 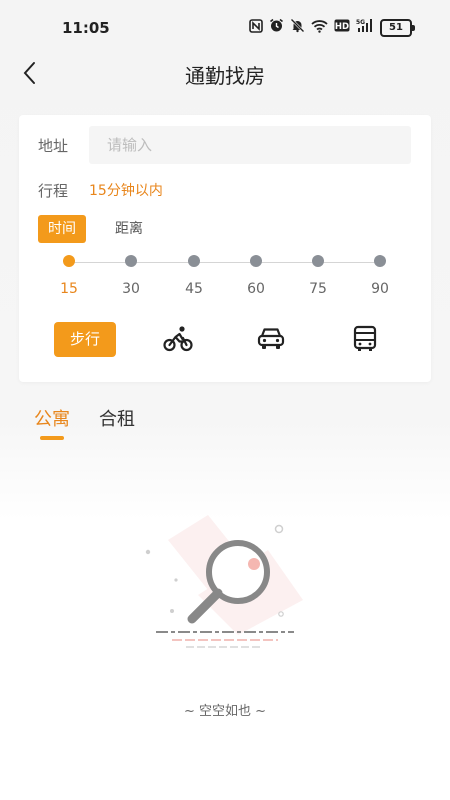 What do you see at coordinates (131, 289) in the screenshot?
I see `slider-label-30: 30` at bounding box center [131, 289].